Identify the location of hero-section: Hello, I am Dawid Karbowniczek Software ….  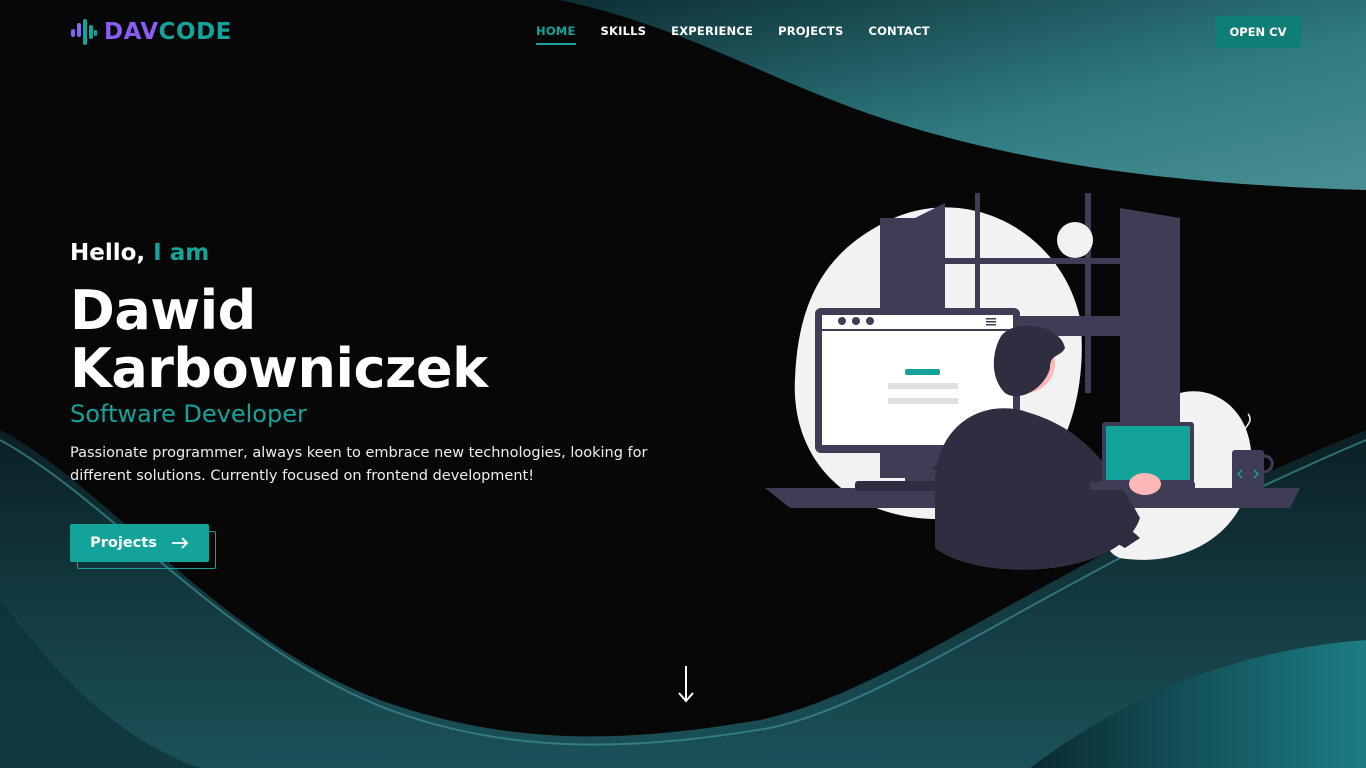
(380, 364).